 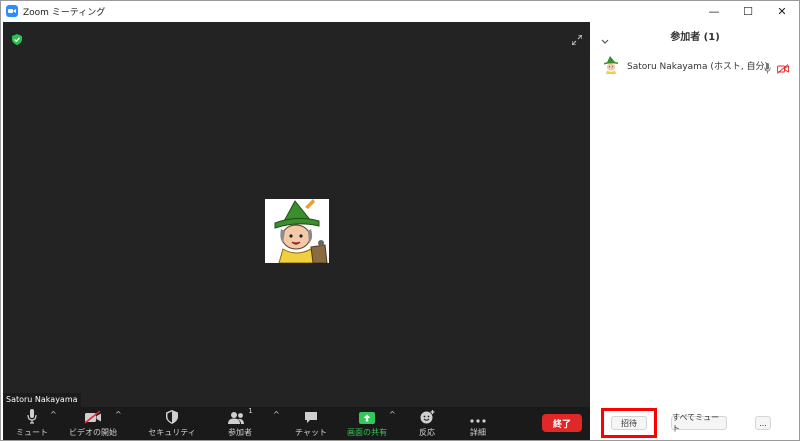 What do you see at coordinates (240, 415) in the screenshot?
I see `participants-icon: 1` at bounding box center [240, 415].